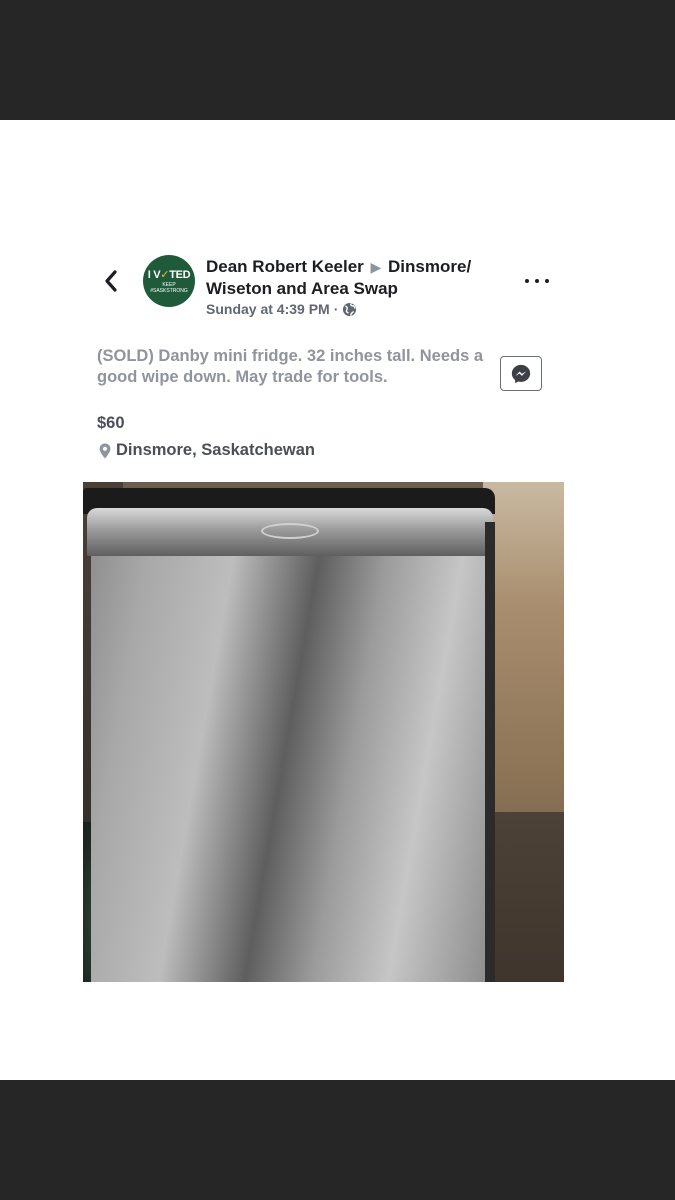 This screenshot has width=675, height=1200. Describe the element at coordinates (376, 267) in the screenshot. I see `triangle-right-icon: ▶` at that location.